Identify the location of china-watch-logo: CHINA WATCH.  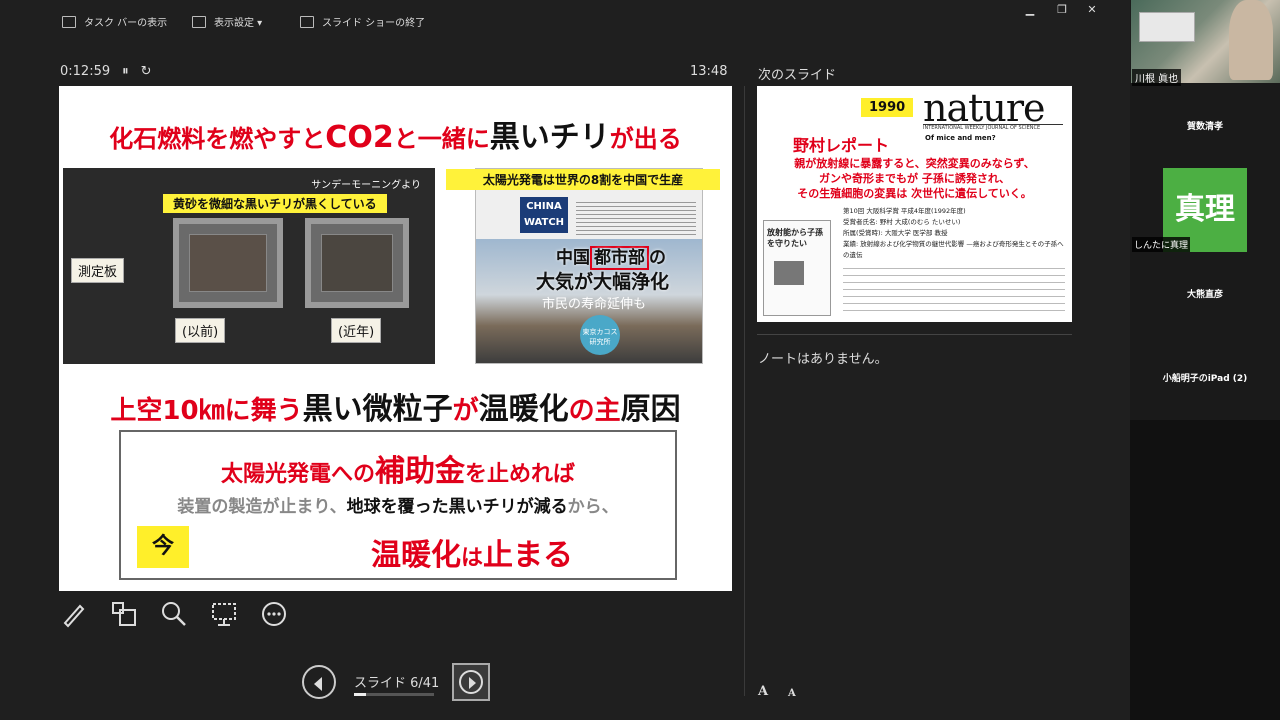
(544, 215).